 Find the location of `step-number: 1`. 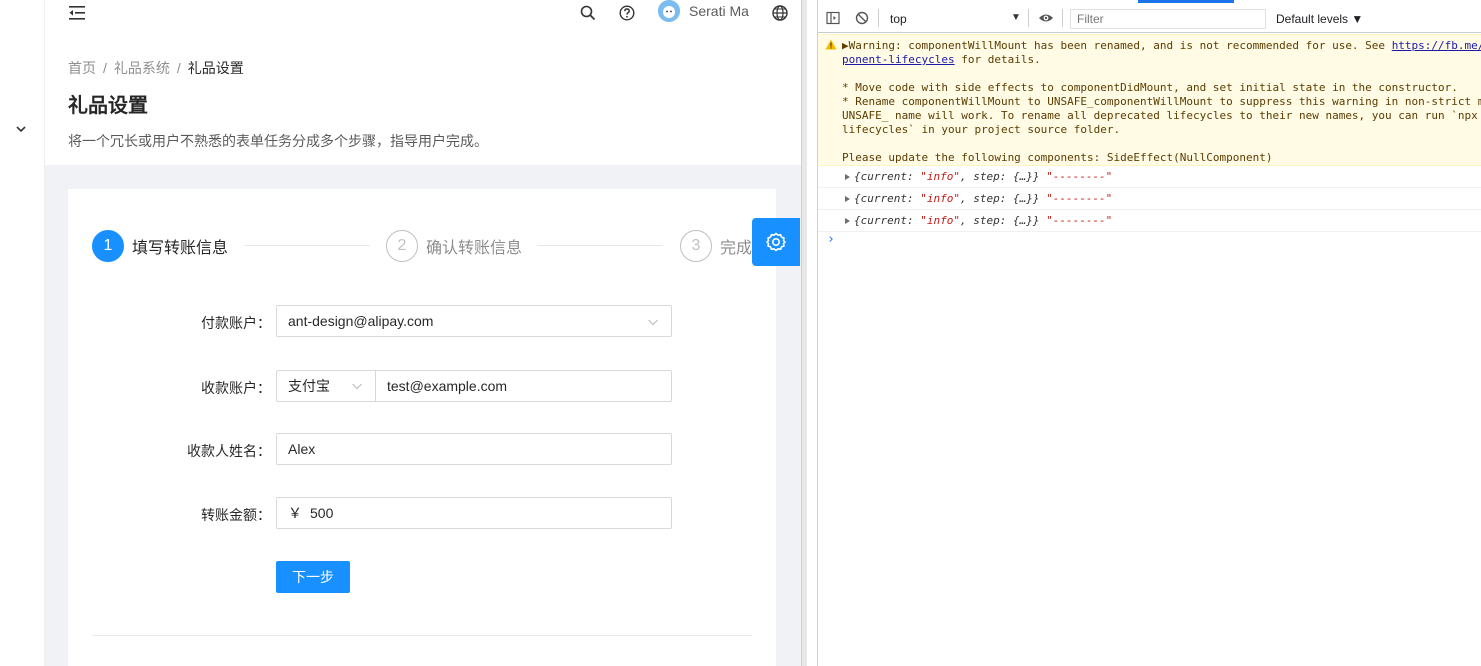

step-number: 1 is located at coordinates (108, 246).